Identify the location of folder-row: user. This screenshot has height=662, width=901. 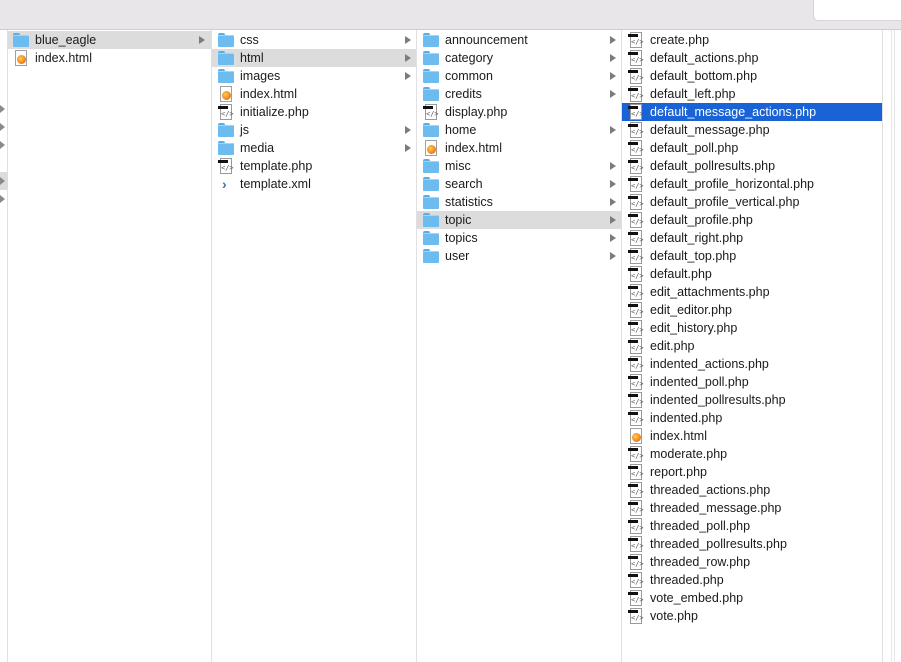
(519, 256).